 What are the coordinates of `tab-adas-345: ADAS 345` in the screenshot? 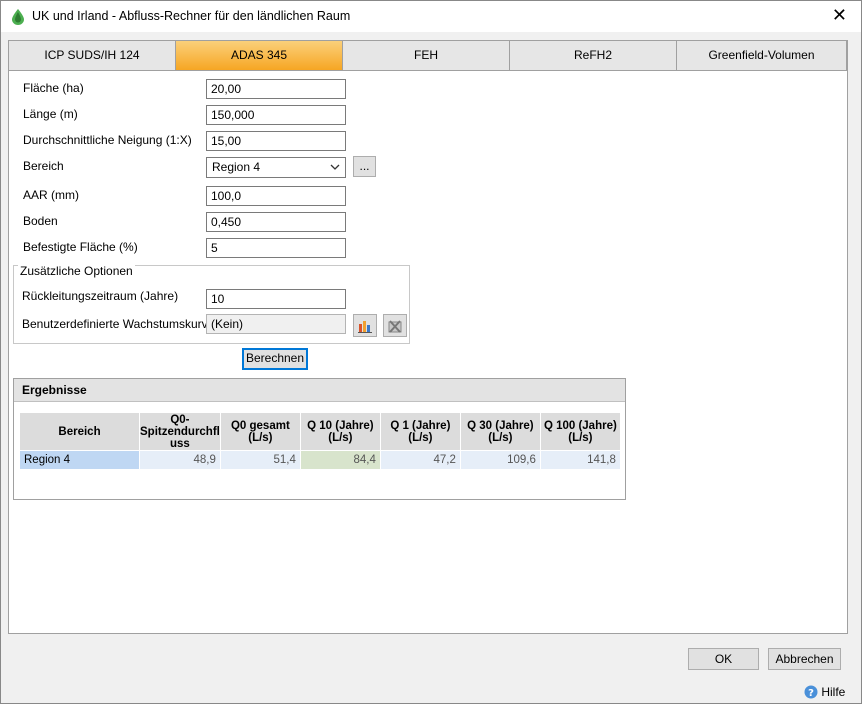 It's located at (259, 56).